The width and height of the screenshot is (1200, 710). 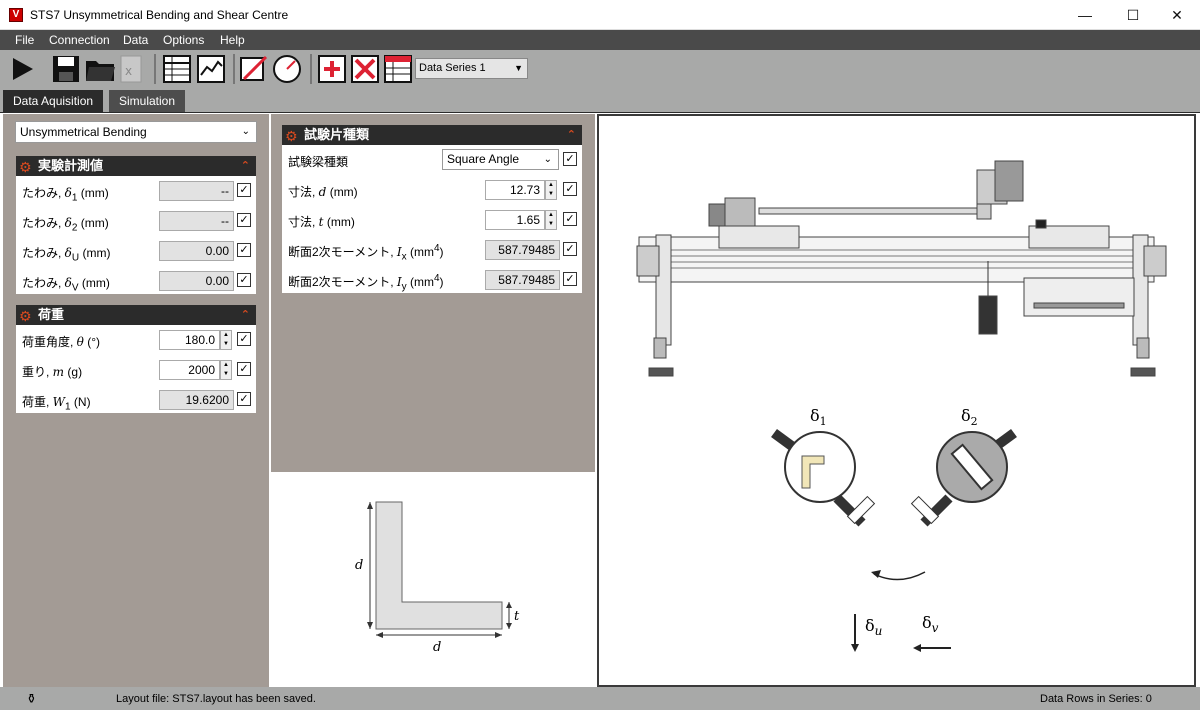 What do you see at coordinates (211, 69) in the screenshot?
I see `chart-view-icon` at bounding box center [211, 69].